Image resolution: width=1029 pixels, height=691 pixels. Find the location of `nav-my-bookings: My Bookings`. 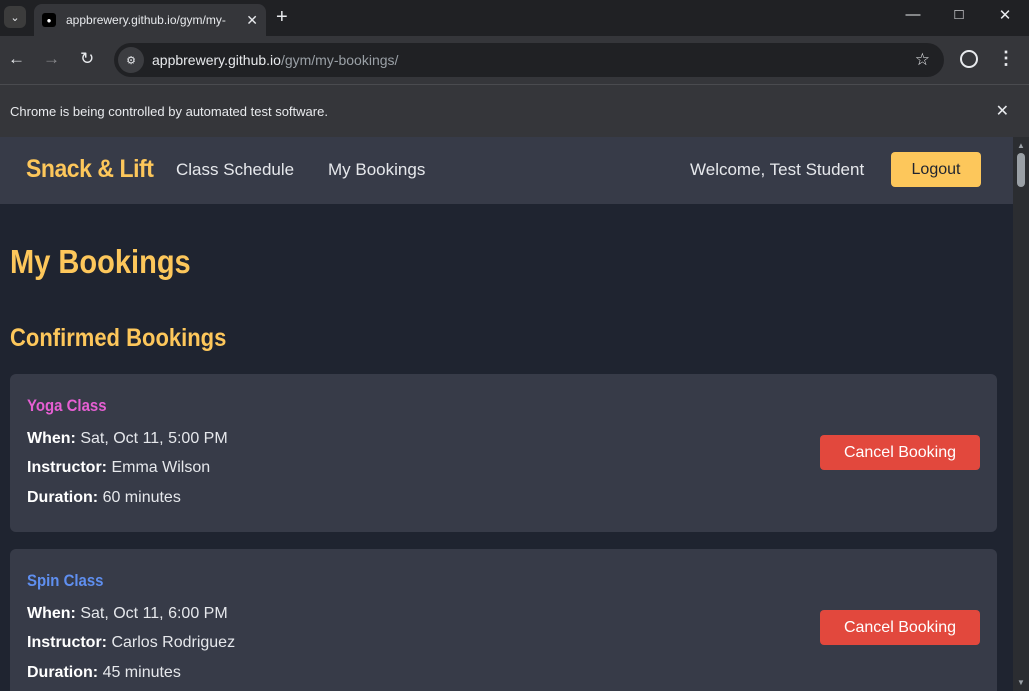

nav-my-bookings: My Bookings is located at coordinates (376, 170).